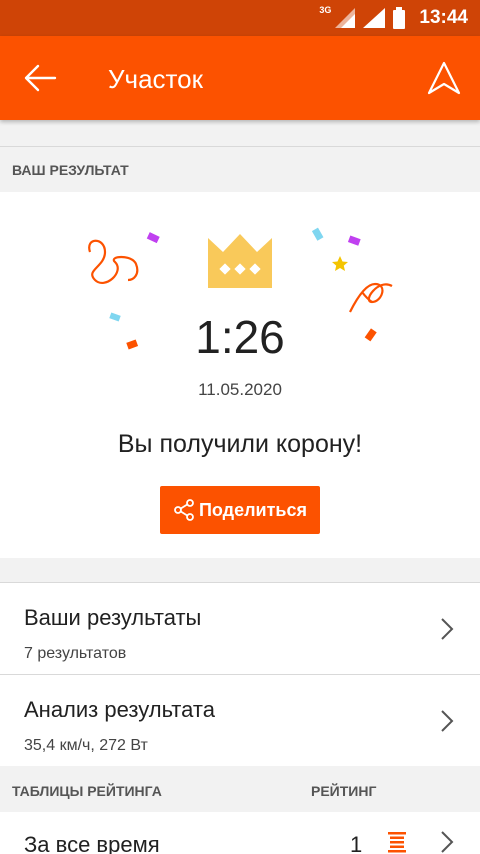 This screenshot has width=480, height=854. I want to click on rank-column-header: РЕЙТИНГ, so click(344, 791).